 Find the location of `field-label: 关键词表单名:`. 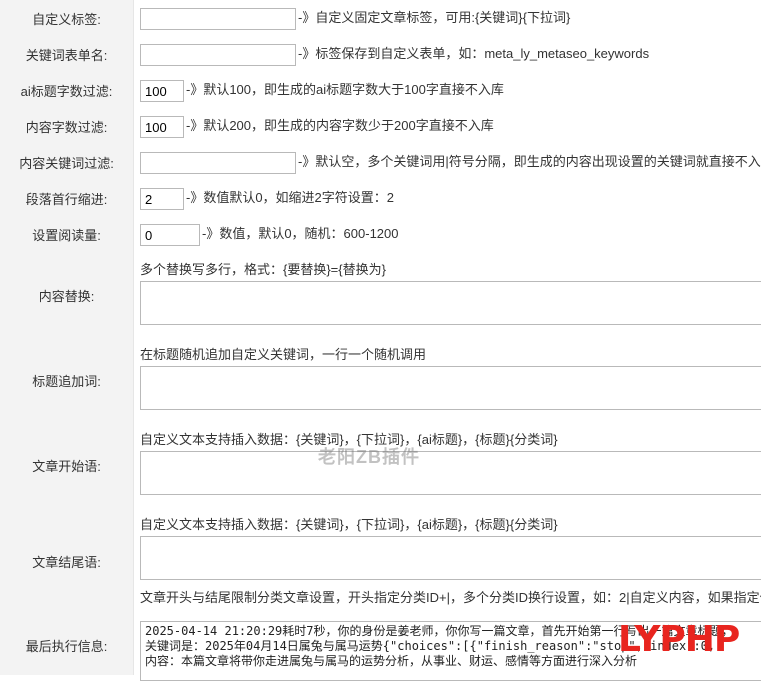

field-label: 关键词表单名: is located at coordinates (67, 54).